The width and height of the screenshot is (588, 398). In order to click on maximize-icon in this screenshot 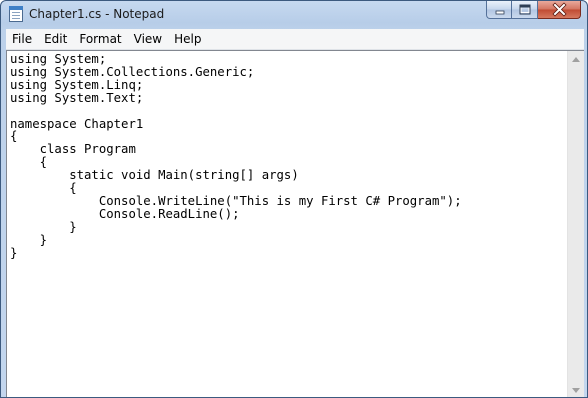, I will do `click(525, 9)`.